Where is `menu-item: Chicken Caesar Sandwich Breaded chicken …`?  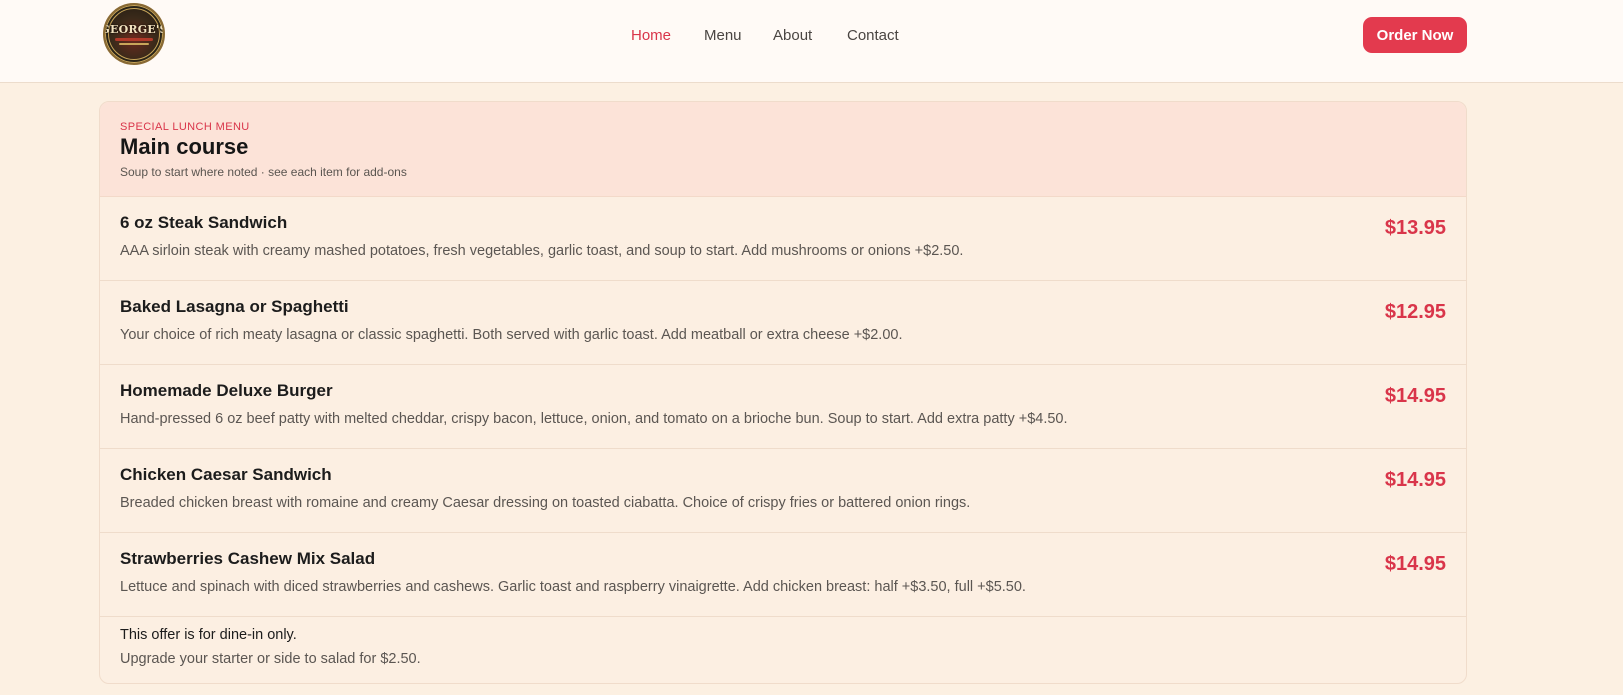 menu-item: Chicken Caesar Sandwich Breaded chicken … is located at coordinates (783, 491).